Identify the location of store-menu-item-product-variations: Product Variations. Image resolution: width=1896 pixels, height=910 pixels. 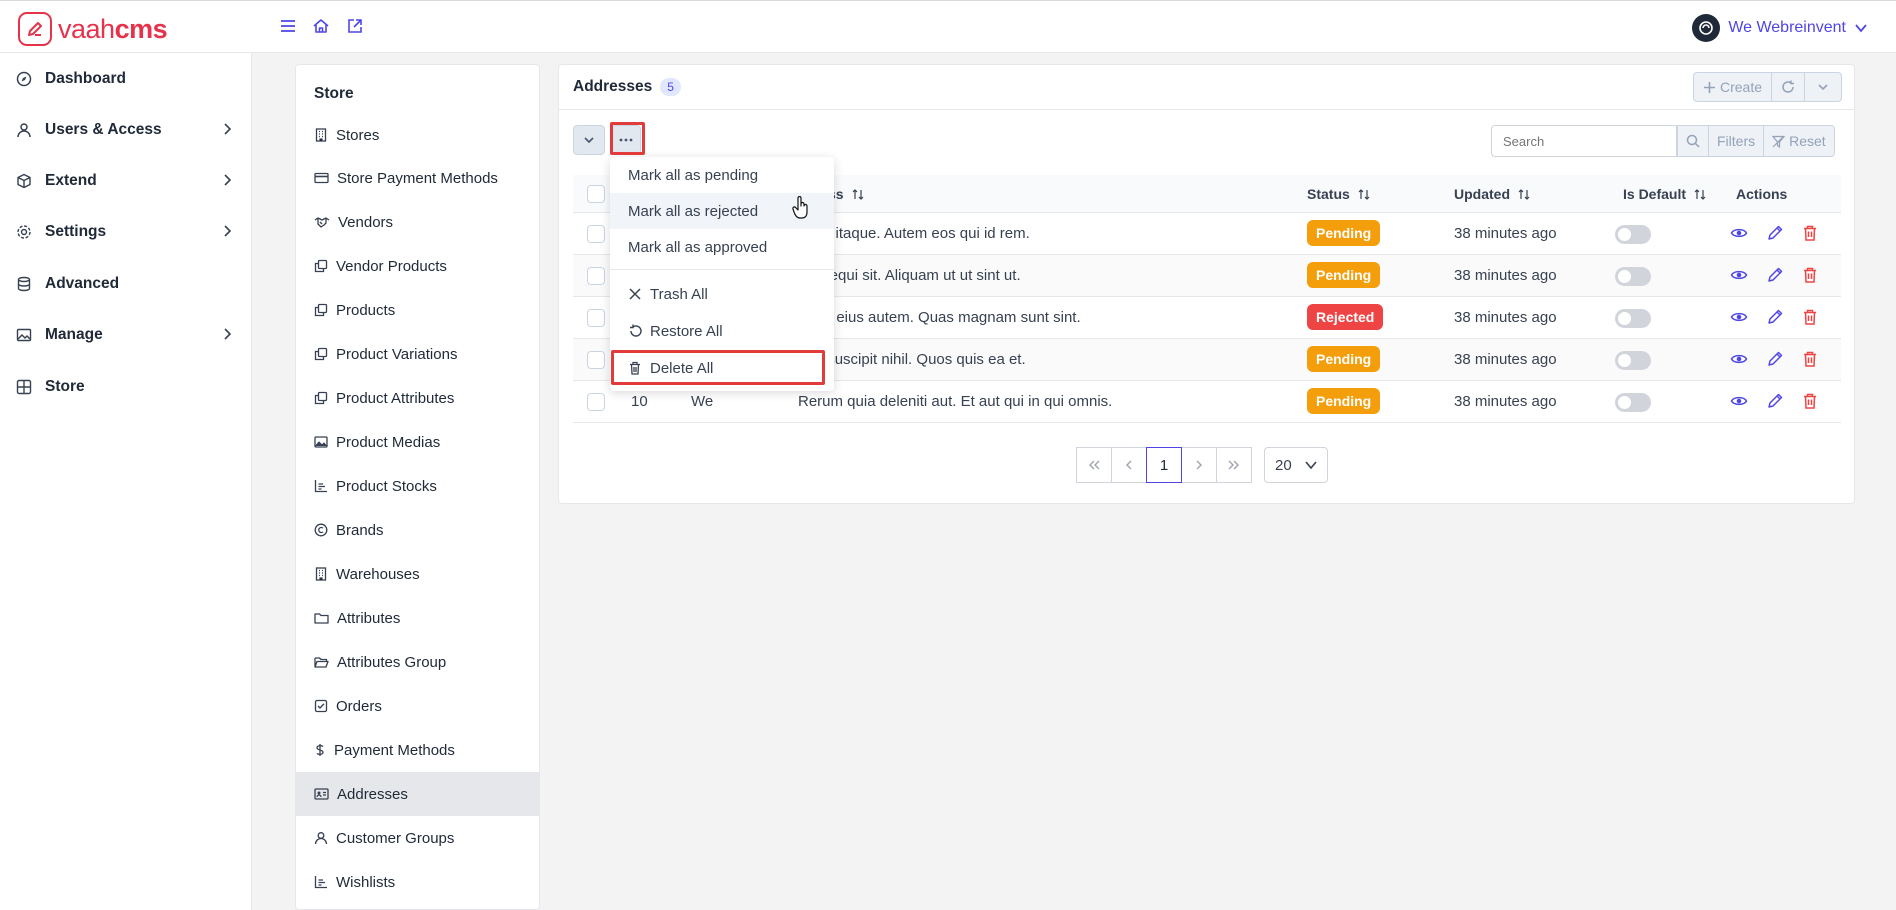
(417, 354).